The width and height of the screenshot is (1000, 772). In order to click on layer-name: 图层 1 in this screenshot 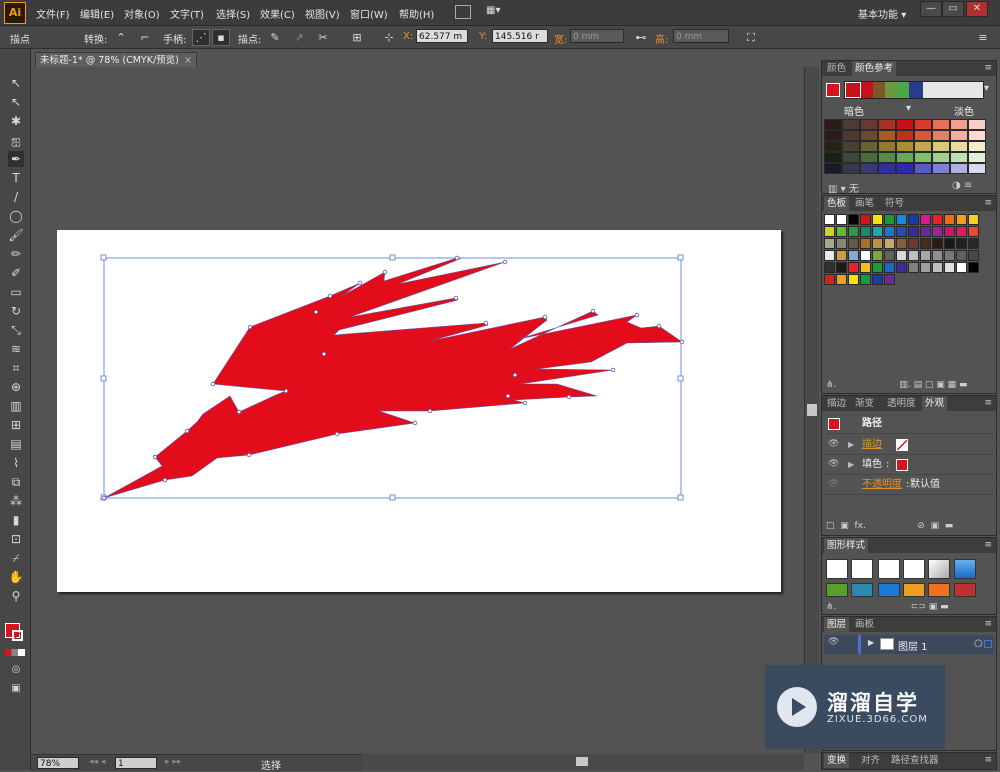, I will do `click(913, 645)`.